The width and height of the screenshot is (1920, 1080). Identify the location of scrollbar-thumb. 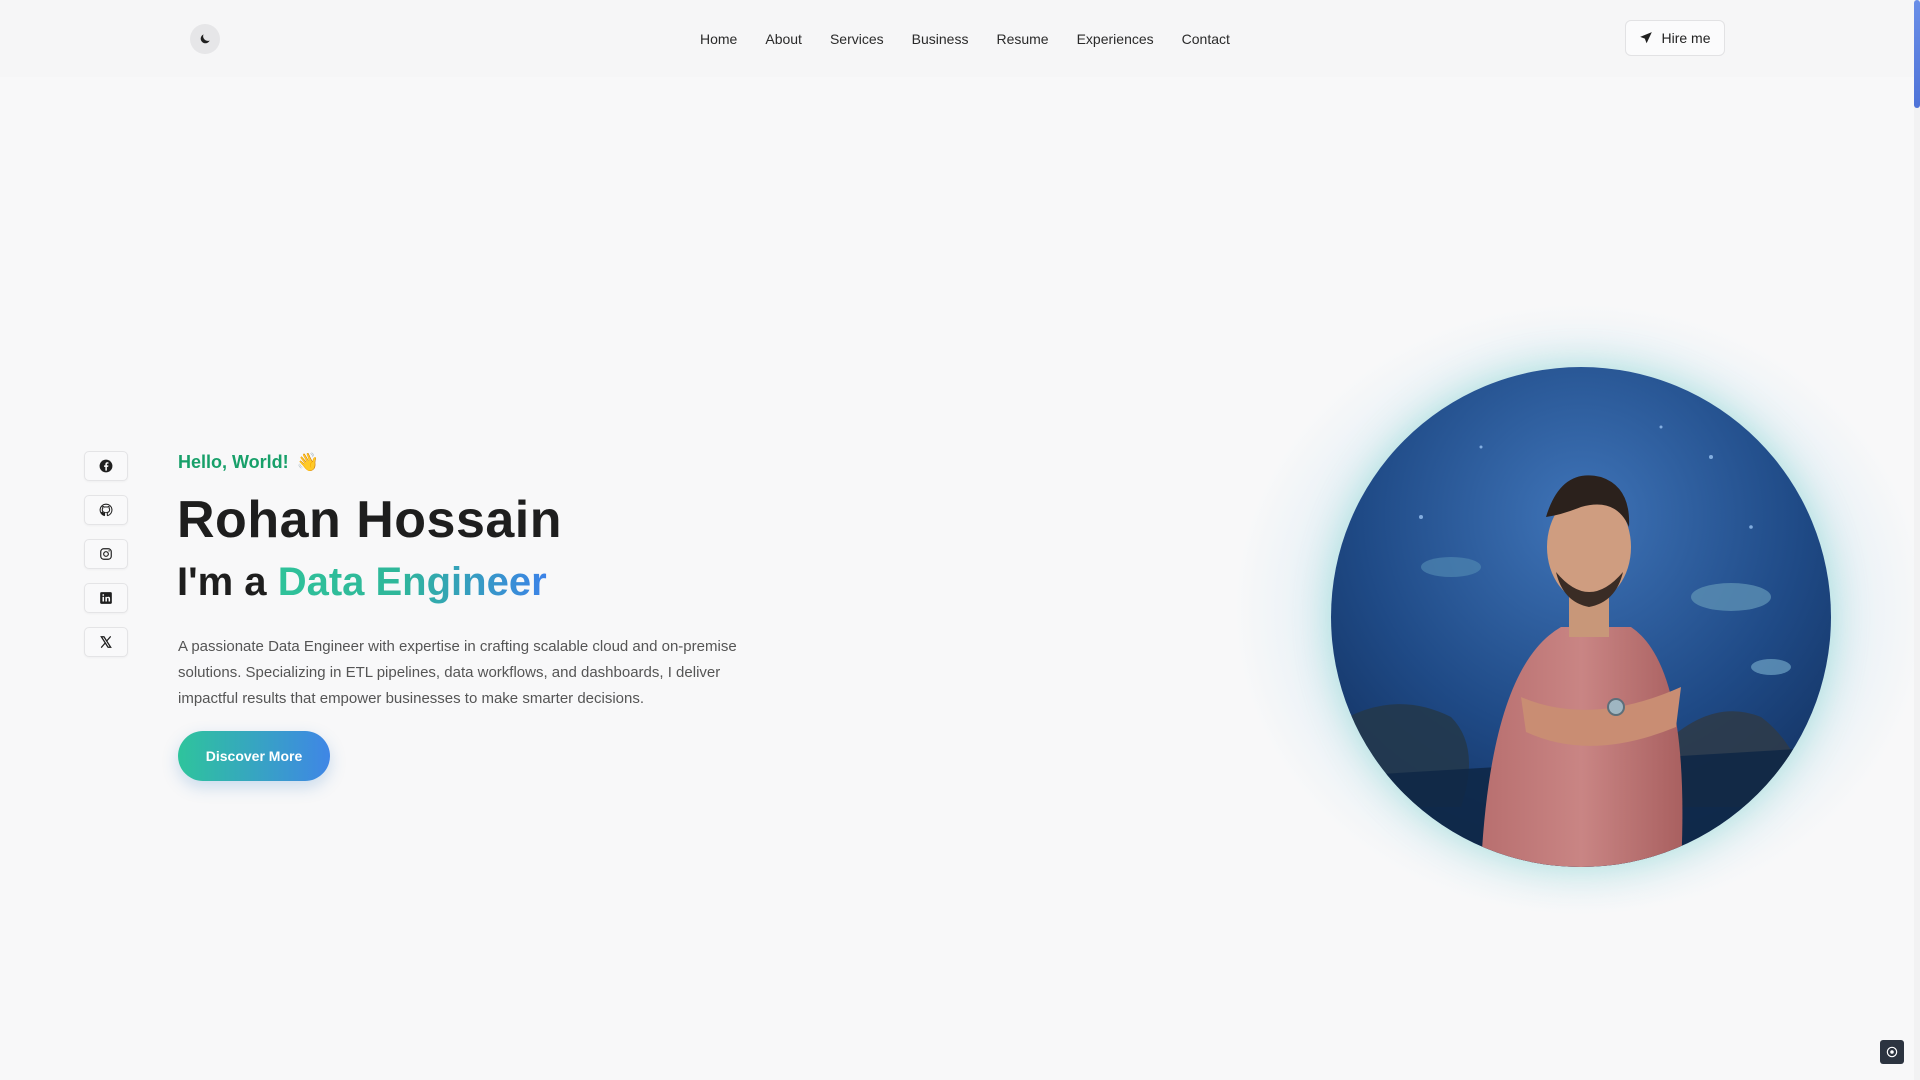
(1917, 54).